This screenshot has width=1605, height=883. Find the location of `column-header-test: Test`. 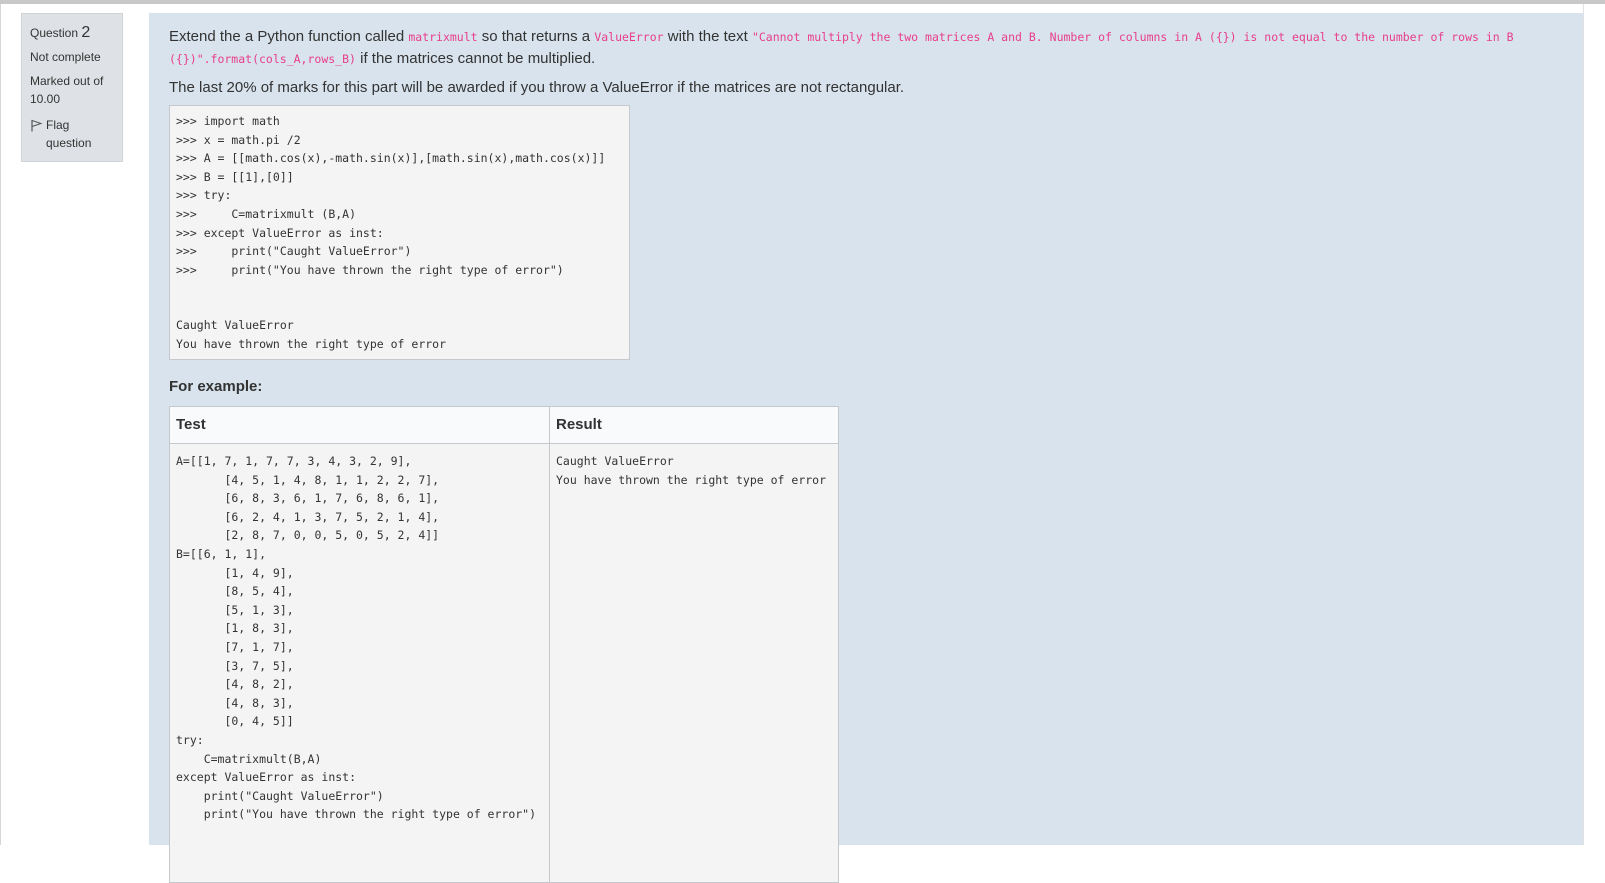

column-header-test: Test is located at coordinates (359, 425).